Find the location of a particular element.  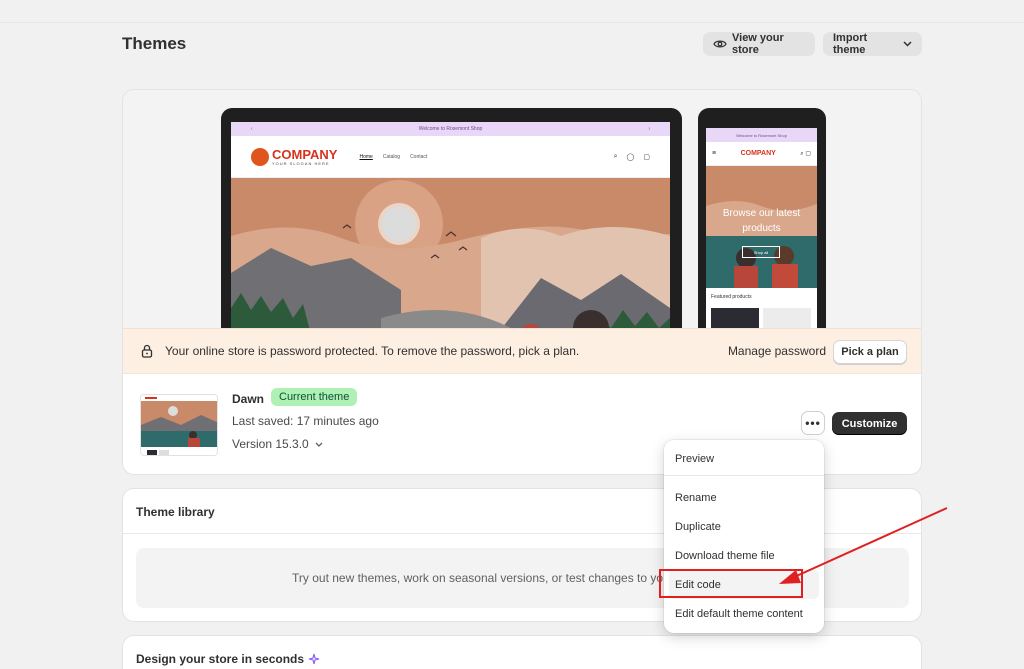

version-selector: Version 15.3.0 is located at coordinates (277, 444).